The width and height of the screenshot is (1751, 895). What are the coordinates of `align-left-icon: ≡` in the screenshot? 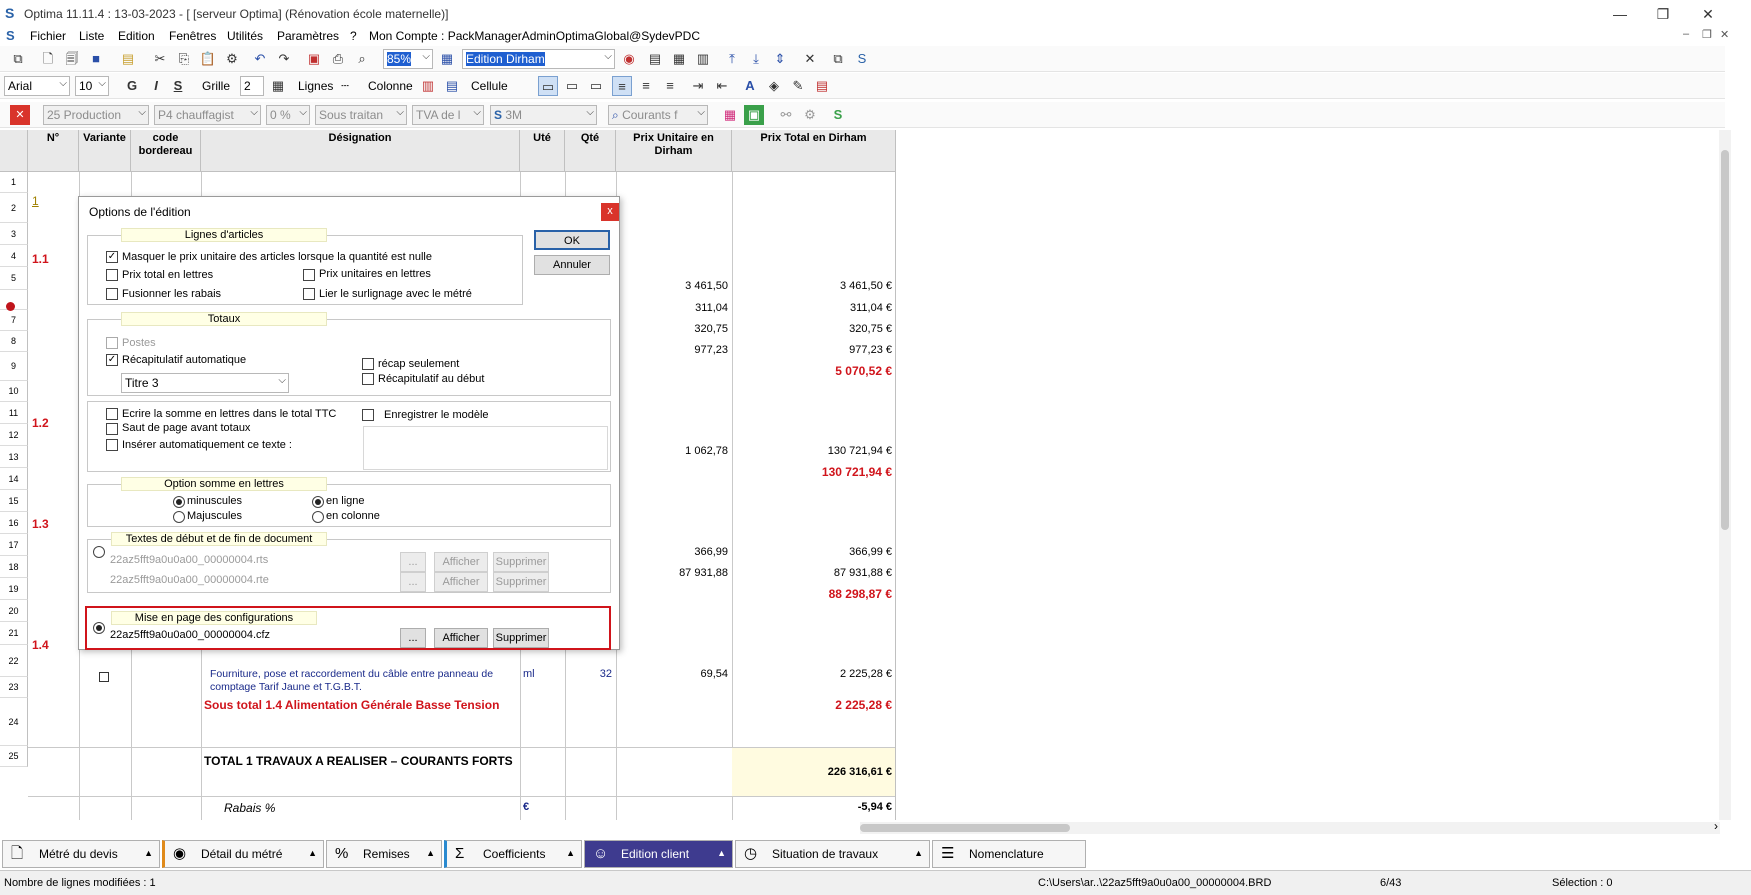 It's located at (622, 86).